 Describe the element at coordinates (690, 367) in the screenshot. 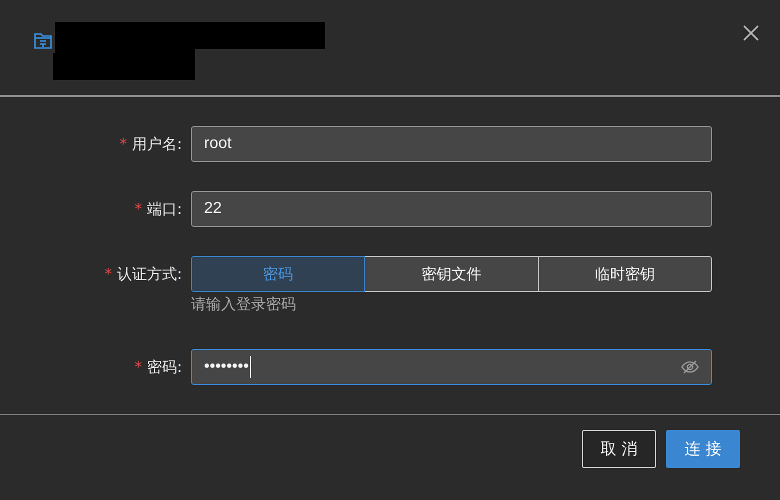

I see `hide-password-icon` at that location.